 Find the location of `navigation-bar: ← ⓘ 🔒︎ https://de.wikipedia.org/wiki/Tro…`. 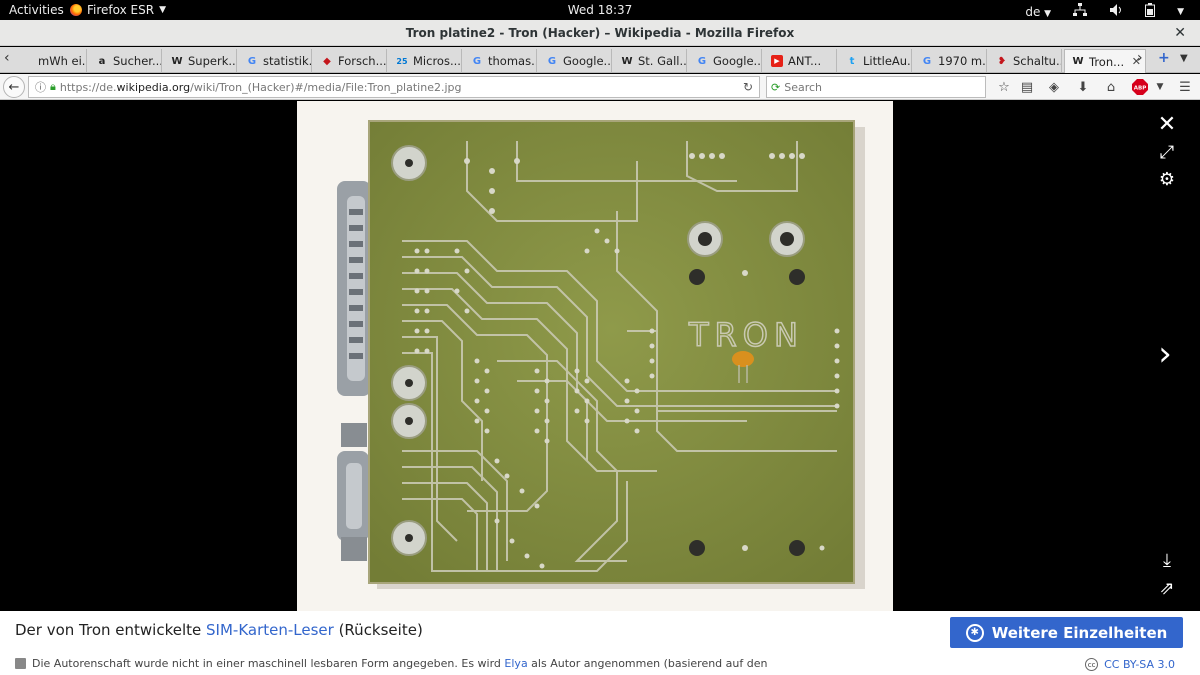

navigation-bar: ← ⓘ 🔒︎ https://de.wikipedia.org/wiki/Tro… is located at coordinates (600, 87).